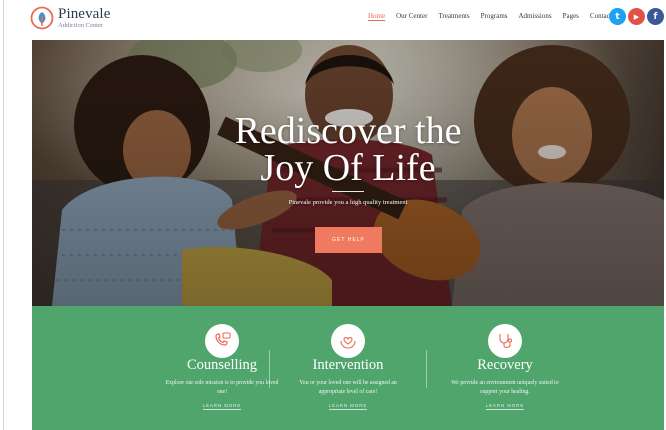 This screenshot has width=666, height=430. What do you see at coordinates (348, 341) in the screenshot?
I see `heart-hands-icon` at bounding box center [348, 341].